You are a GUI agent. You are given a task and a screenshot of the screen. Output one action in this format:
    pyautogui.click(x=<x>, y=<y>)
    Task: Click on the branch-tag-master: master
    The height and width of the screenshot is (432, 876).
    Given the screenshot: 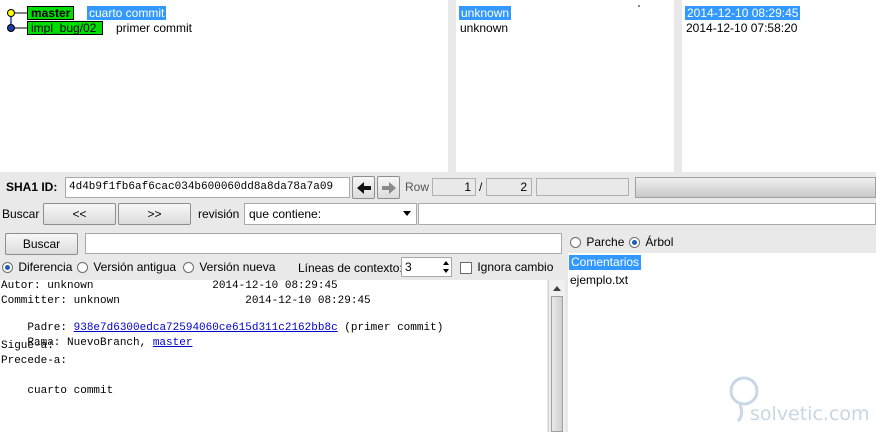 What is the action you would take?
    pyautogui.click(x=50, y=13)
    